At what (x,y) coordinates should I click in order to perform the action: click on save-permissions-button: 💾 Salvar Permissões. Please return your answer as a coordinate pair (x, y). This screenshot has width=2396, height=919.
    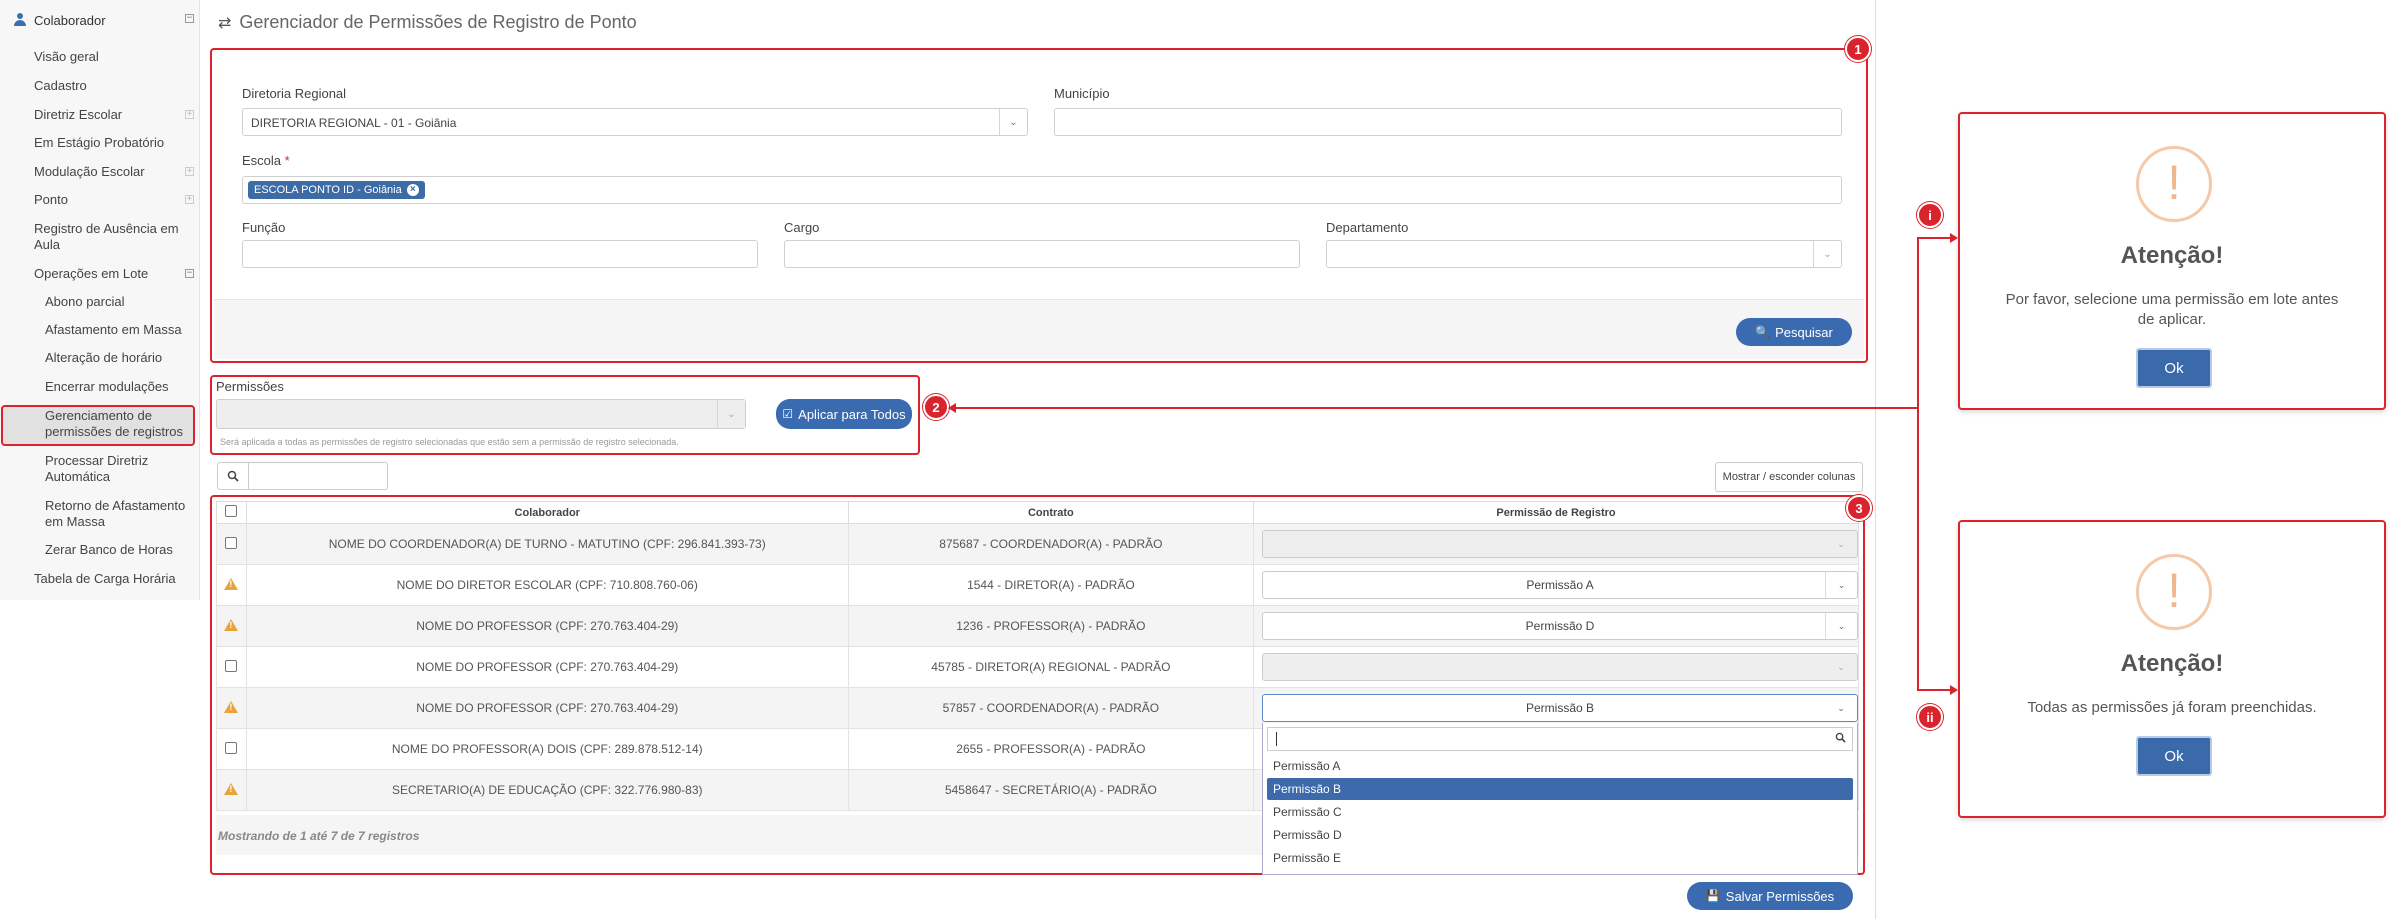
    Looking at the image, I should click on (1770, 896).